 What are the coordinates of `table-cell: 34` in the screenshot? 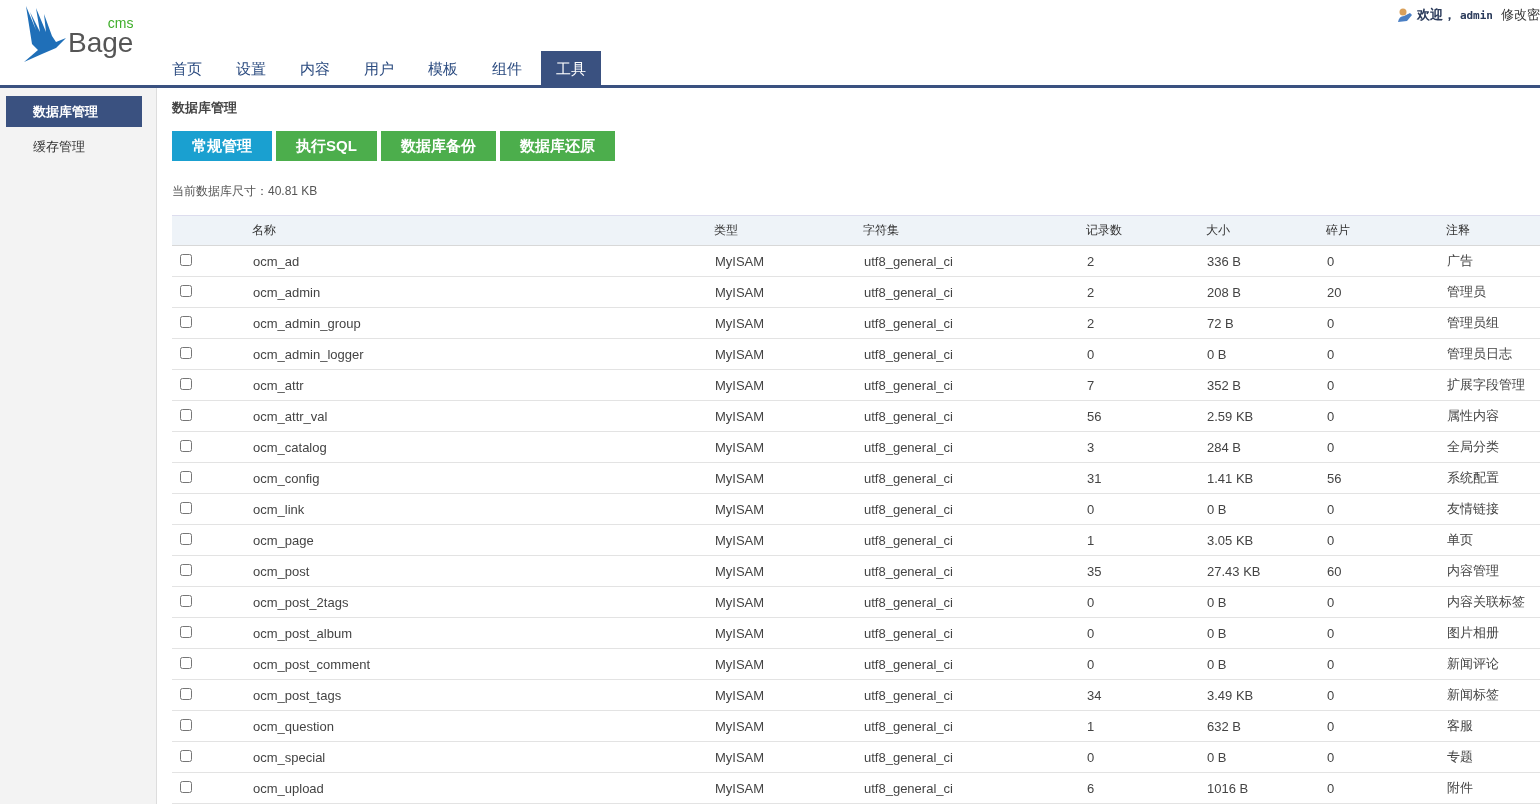 It's located at (1143, 695).